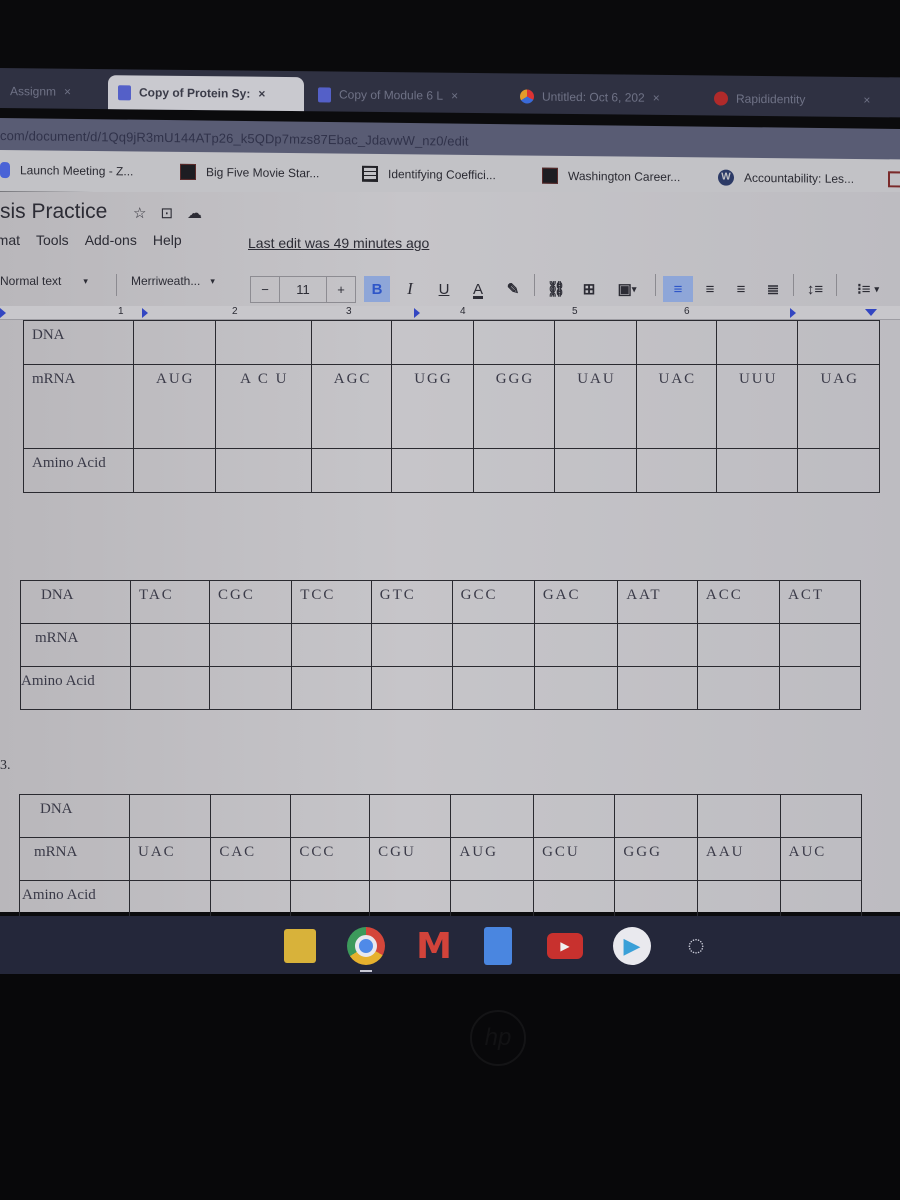 The width and height of the screenshot is (900, 1200). Describe the element at coordinates (773, 289) in the screenshot. I see `justify-button: ≣` at that location.